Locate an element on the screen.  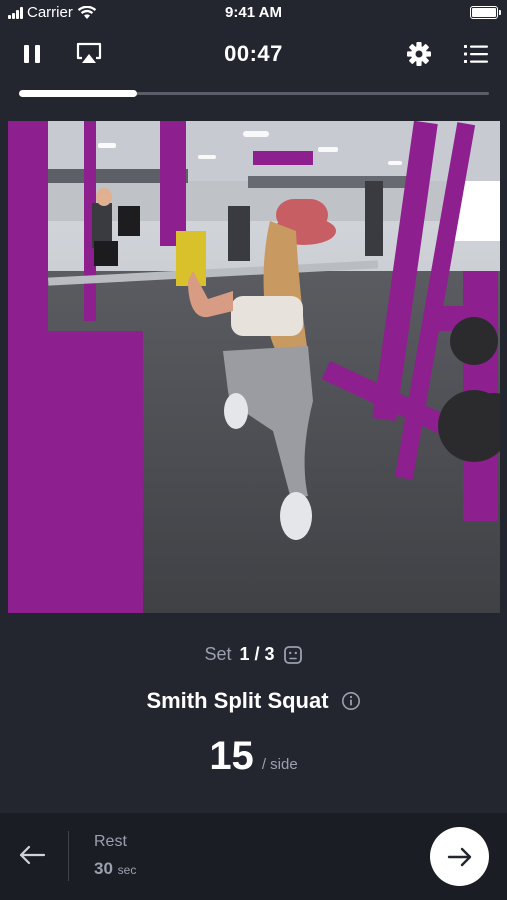
previous-button is located at coordinates (32, 855).